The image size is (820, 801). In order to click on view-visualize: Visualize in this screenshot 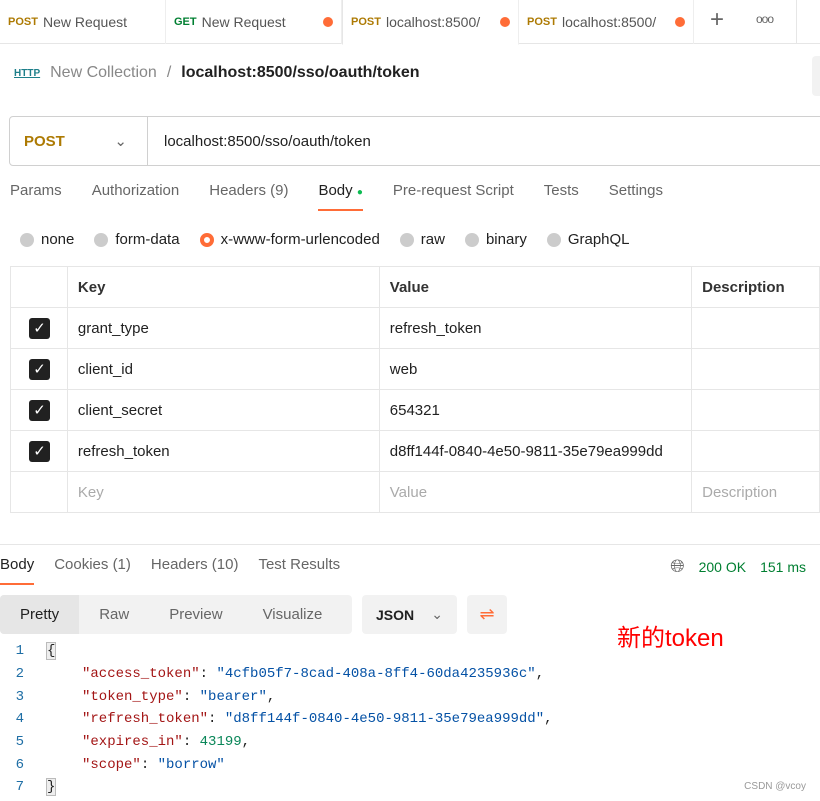, I will do `click(293, 614)`.